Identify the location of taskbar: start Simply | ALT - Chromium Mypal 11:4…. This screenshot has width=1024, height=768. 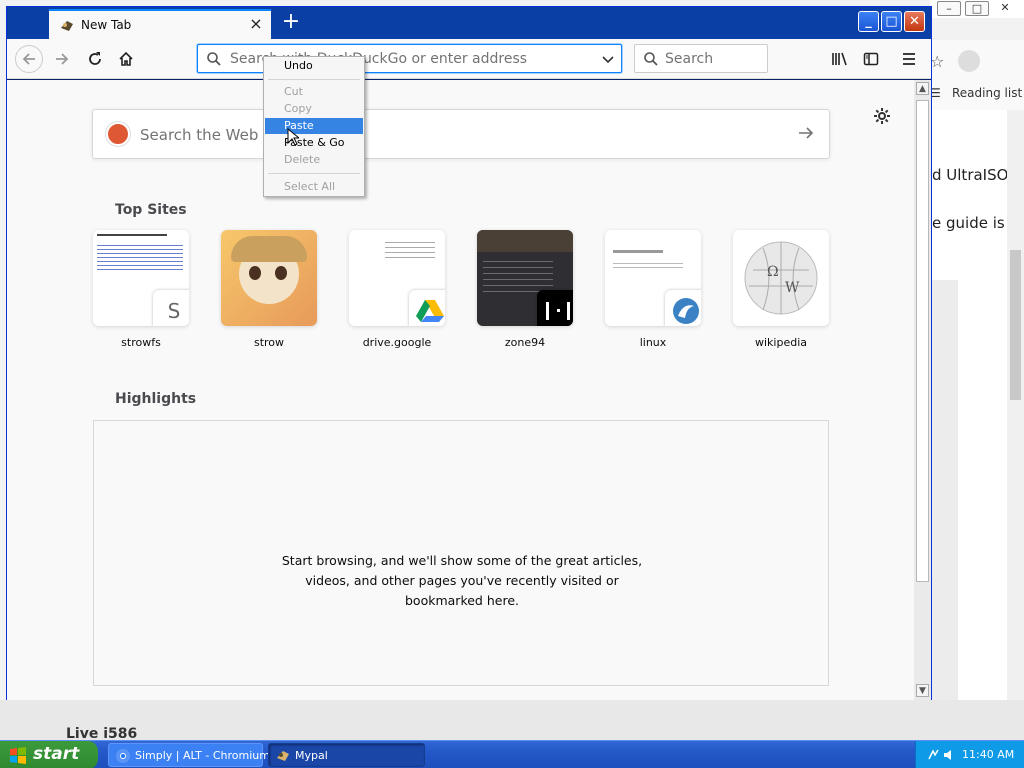
(512, 754).